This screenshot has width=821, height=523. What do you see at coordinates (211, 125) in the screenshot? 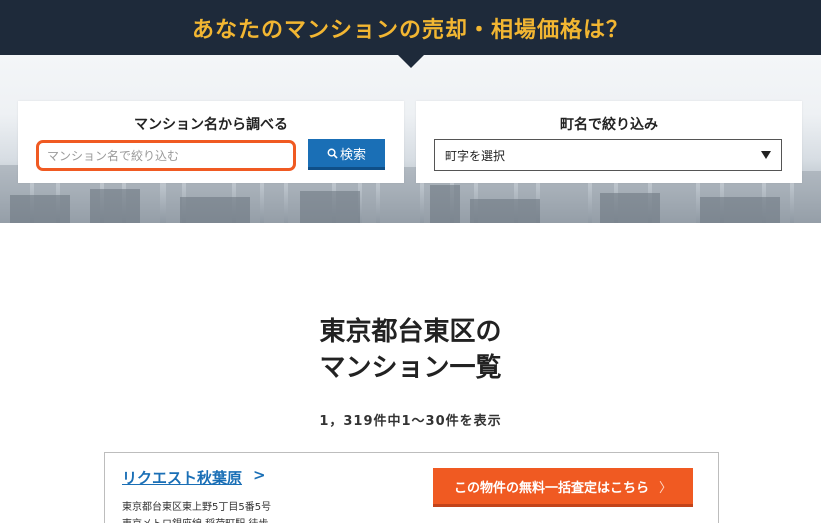
I see `mansion-search-heading: マンション名から調べる` at bounding box center [211, 125].